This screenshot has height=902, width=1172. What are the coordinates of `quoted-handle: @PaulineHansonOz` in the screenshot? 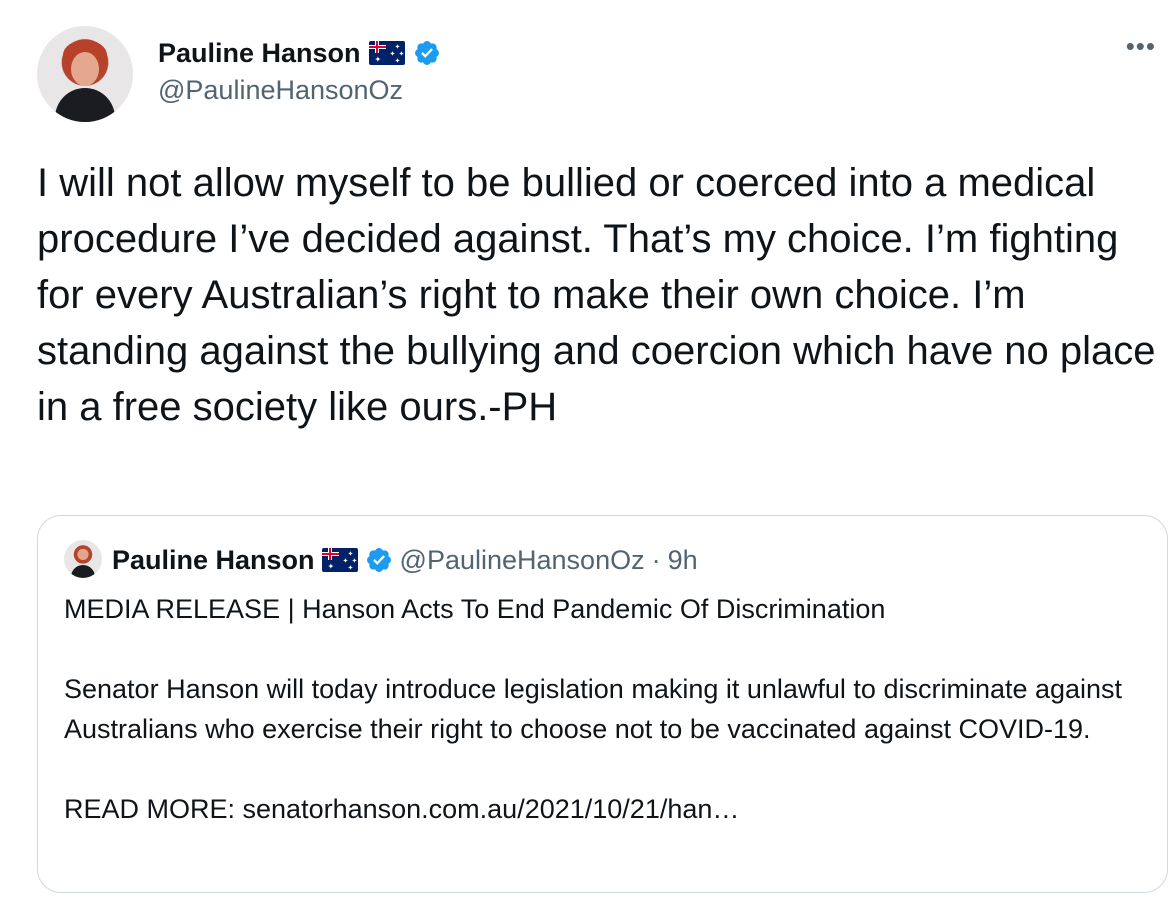 It's located at (522, 559).